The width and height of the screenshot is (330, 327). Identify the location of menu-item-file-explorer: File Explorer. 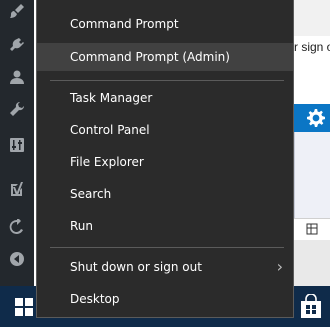
(165, 162).